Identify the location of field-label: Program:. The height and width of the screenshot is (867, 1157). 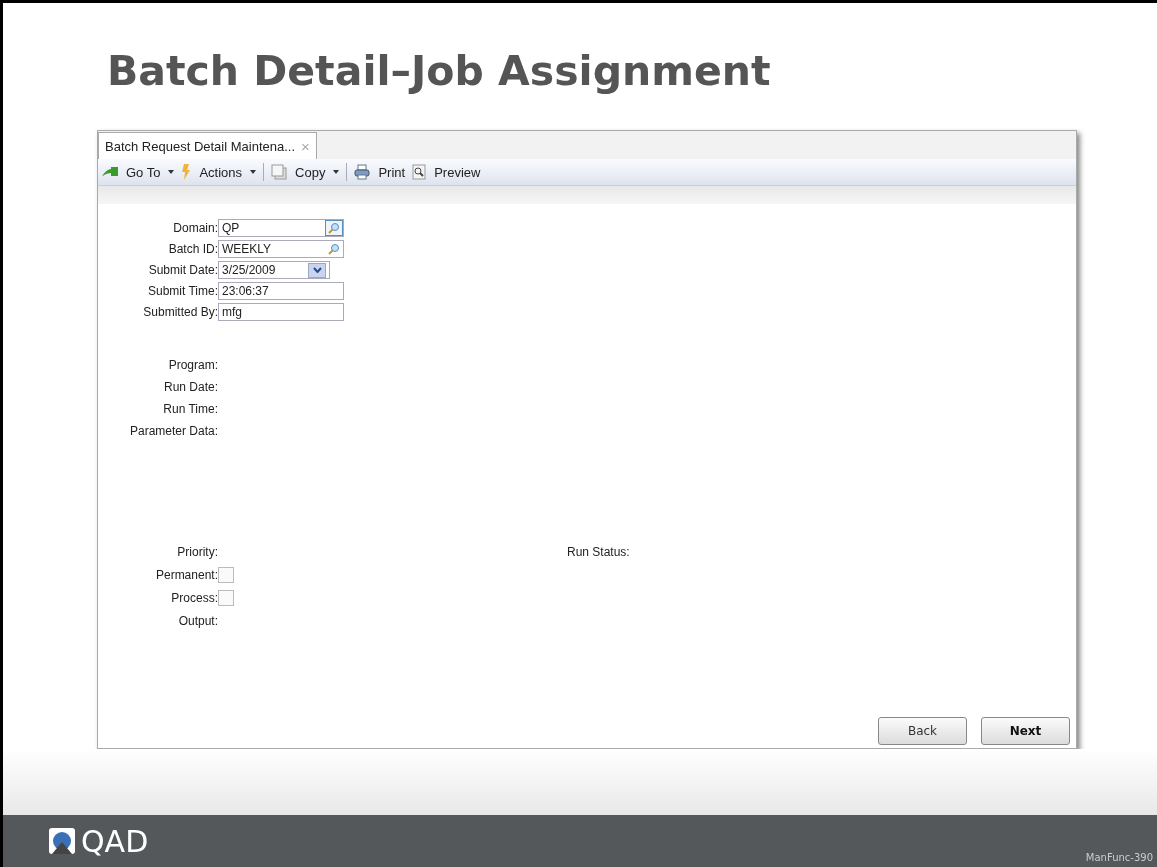
(193, 365).